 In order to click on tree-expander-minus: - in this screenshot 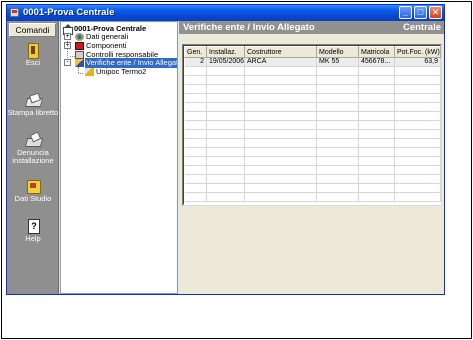, I will do `click(67, 62)`.